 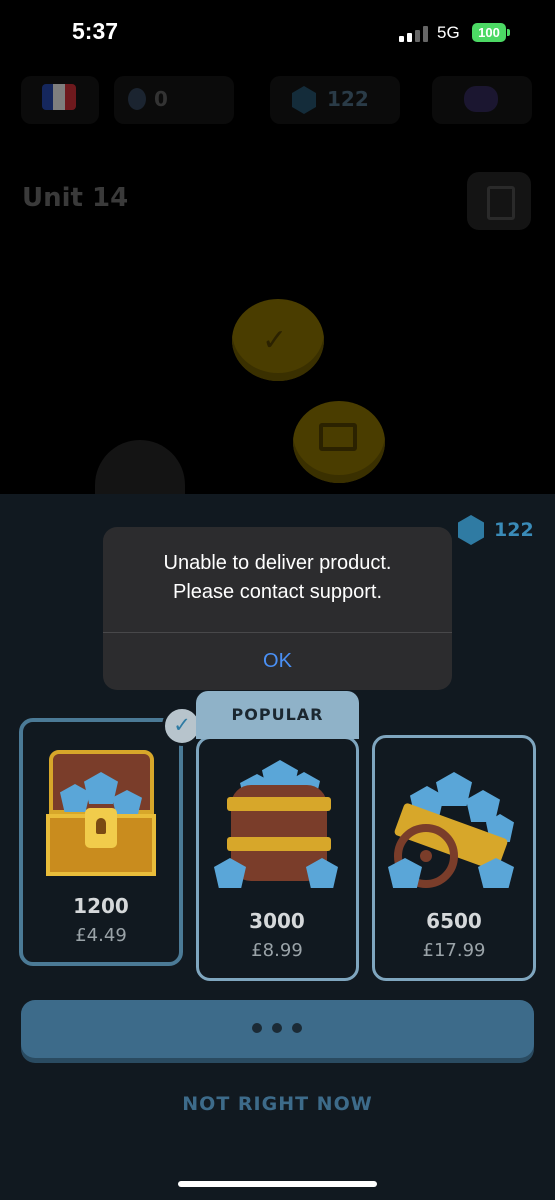 I want to click on battery-level: 100, so click(x=489, y=32).